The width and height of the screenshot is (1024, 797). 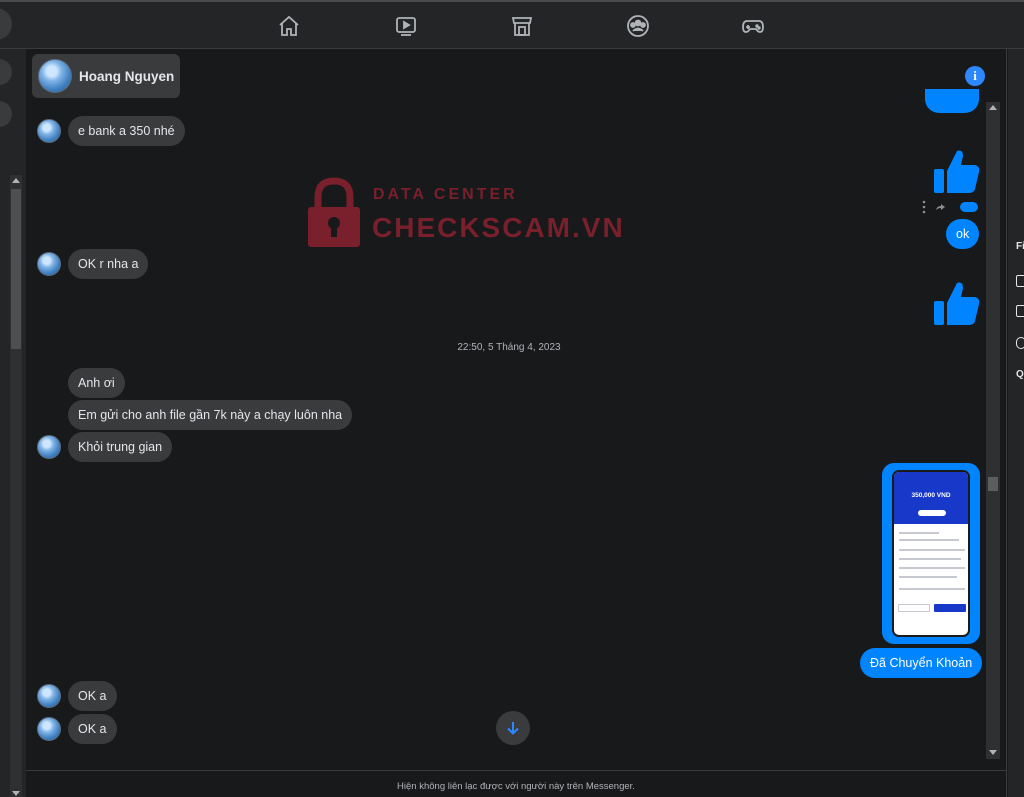 What do you see at coordinates (932, 513) in the screenshot?
I see `transfer-badge` at bounding box center [932, 513].